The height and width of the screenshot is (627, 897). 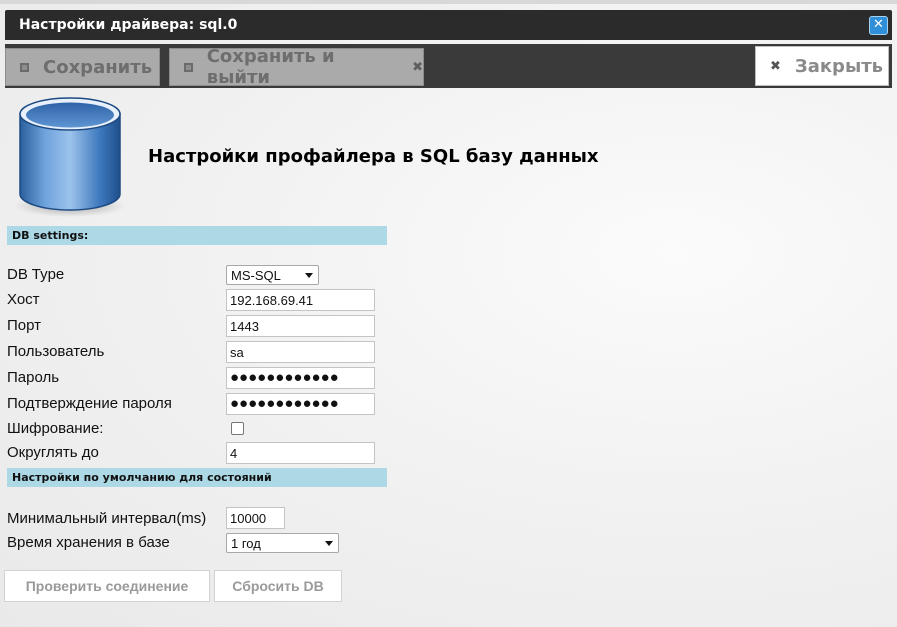 What do you see at coordinates (107, 586) in the screenshot?
I see `test-connection-button: Проверить соединение` at bounding box center [107, 586].